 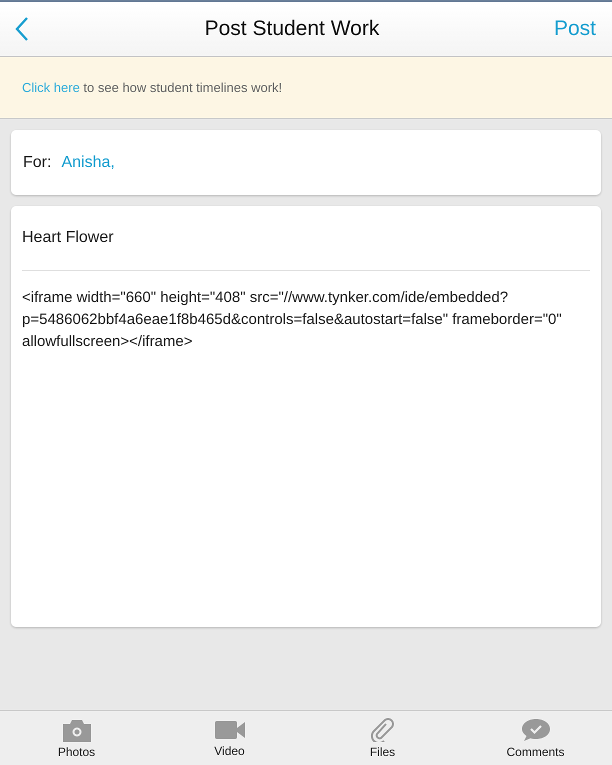 I want to click on page-title: Post Student Work, so click(x=292, y=29).